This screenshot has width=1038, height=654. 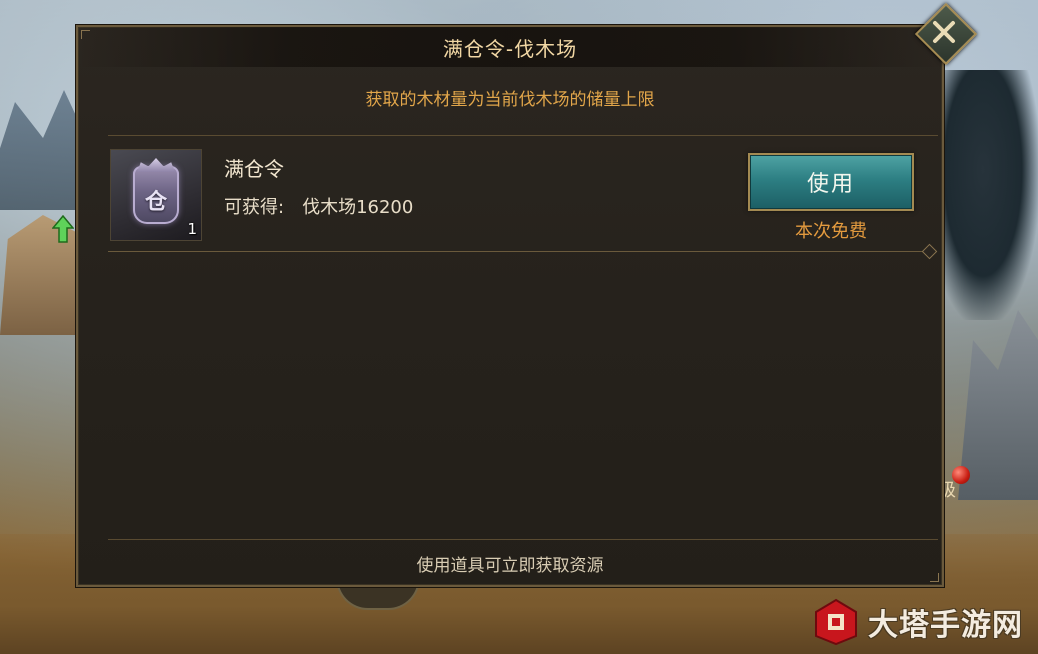 What do you see at coordinates (254, 207) in the screenshot?
I see `gain-label: 可获得:` at bounding box center [254, 207].